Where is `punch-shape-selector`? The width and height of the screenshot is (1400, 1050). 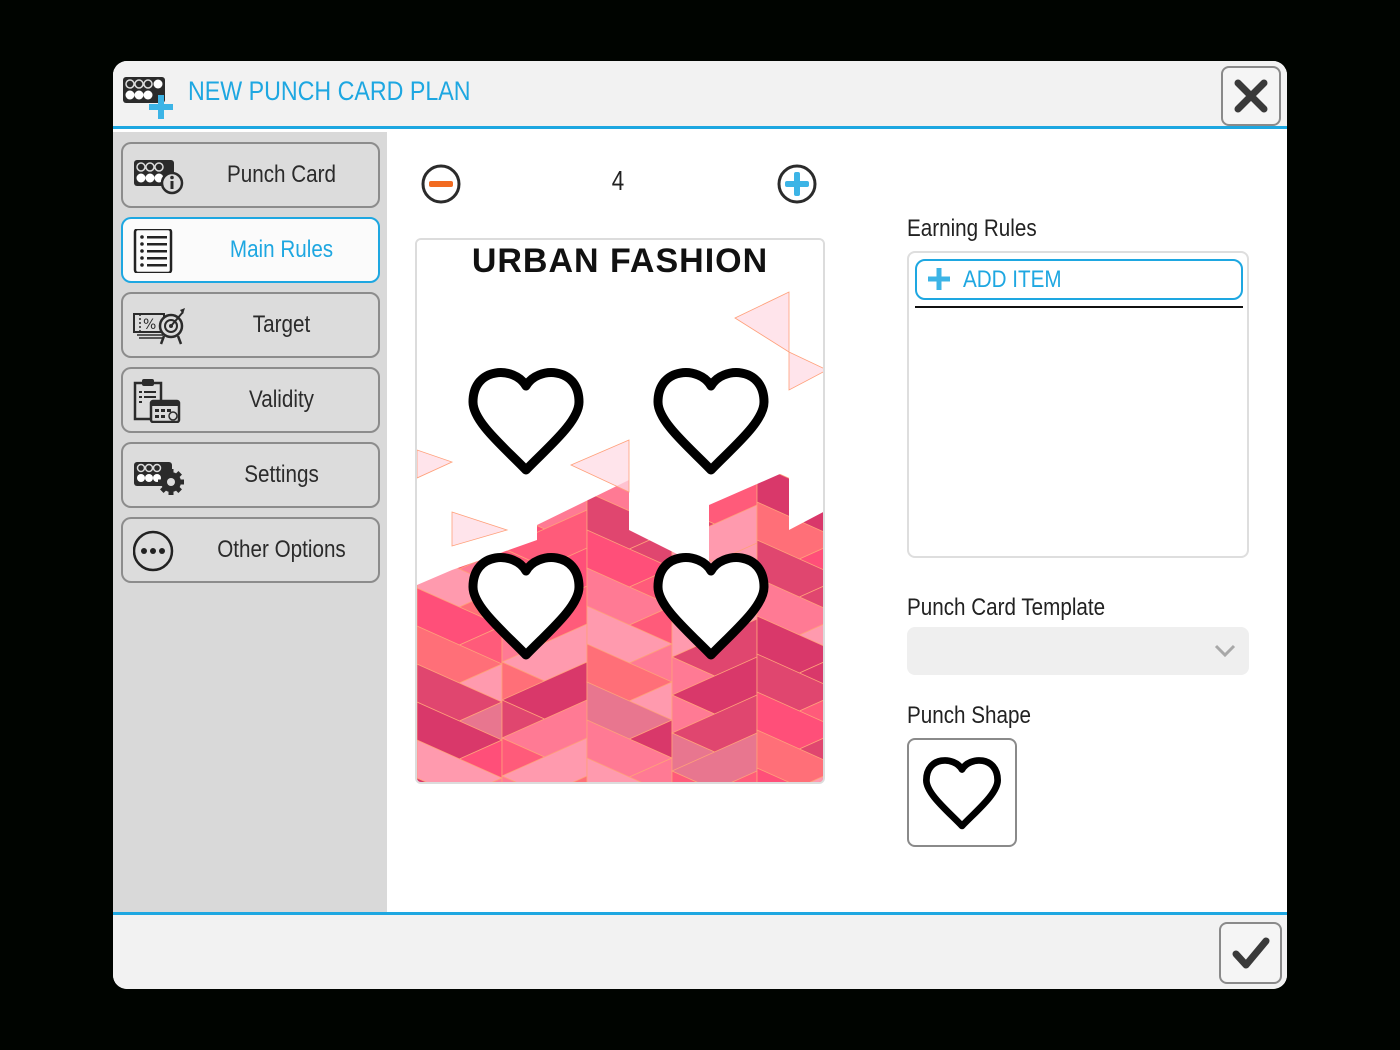
punch-shape-selector is located at coordinates (962, 792).